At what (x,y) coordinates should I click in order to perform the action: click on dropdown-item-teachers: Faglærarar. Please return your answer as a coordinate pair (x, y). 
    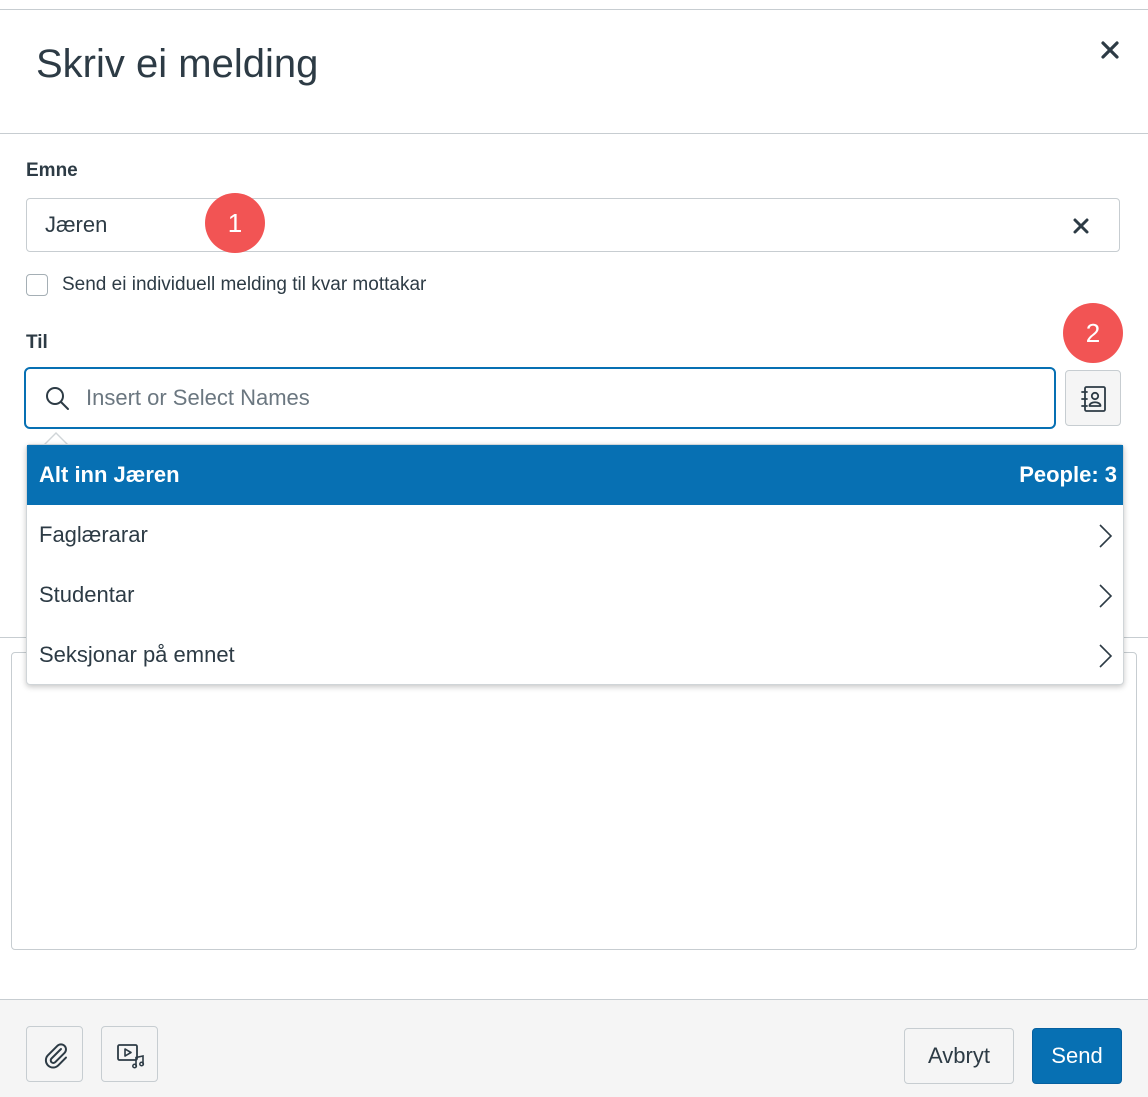
    Looking at the image, I should click on (575, 535).